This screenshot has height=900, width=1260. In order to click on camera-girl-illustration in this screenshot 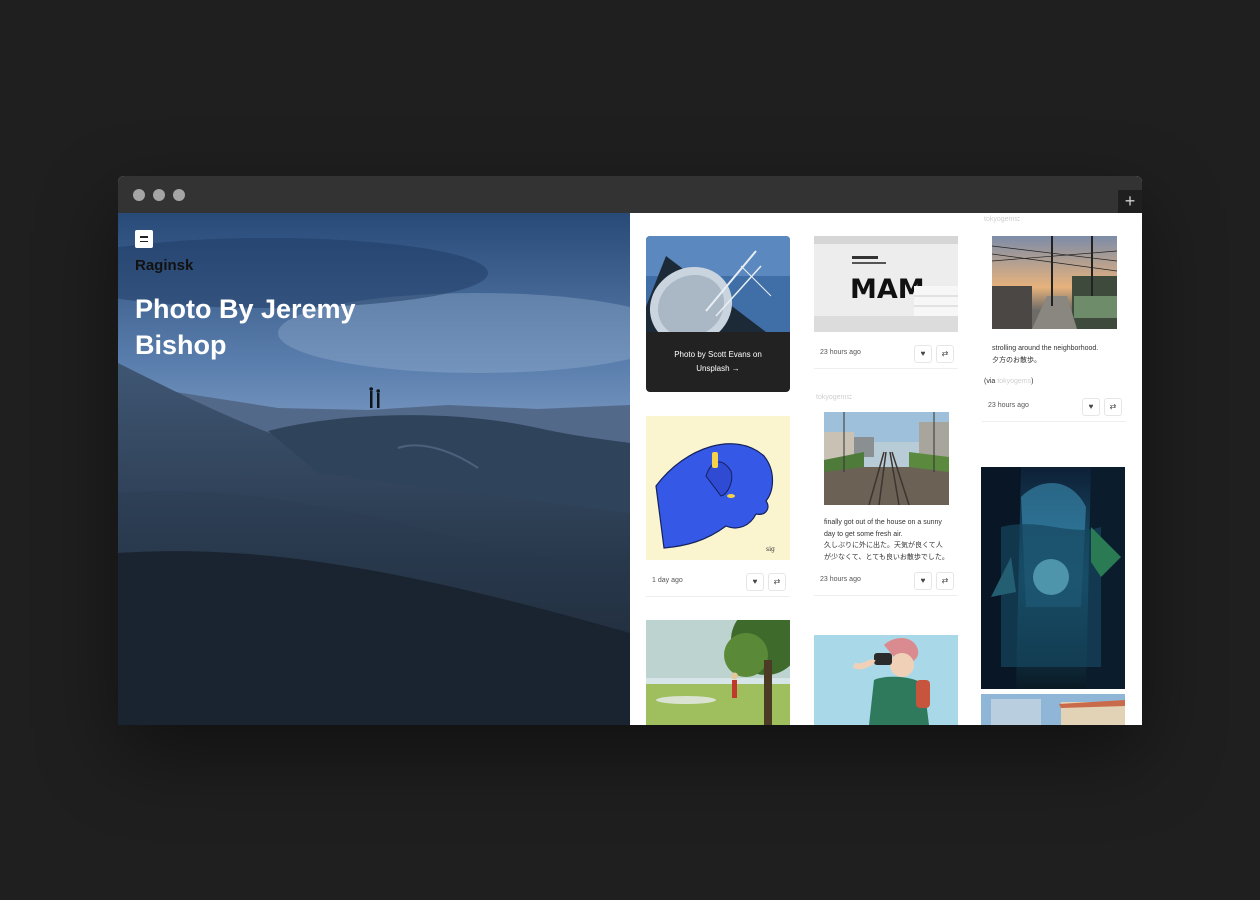, I will do `click(886, 680)`.